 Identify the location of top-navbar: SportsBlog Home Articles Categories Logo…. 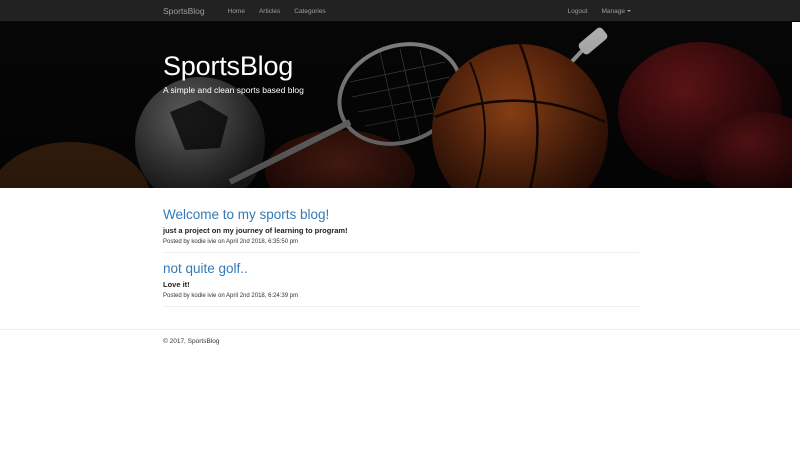
(400, 11).